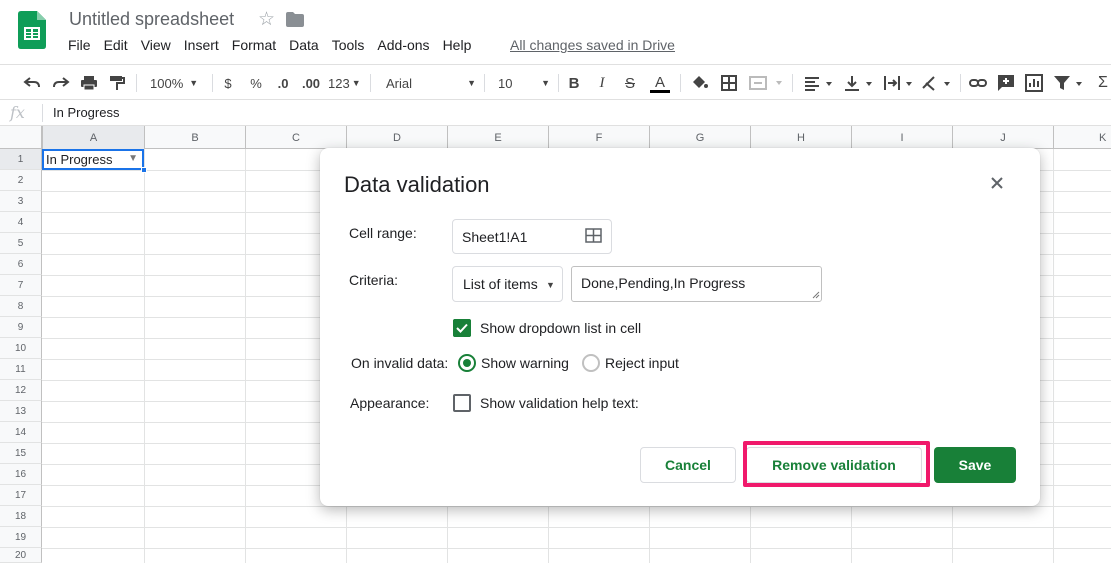  What do you see at coordinates (21, 369) in the screenshot?
I see `row-header: 11` at bounding box center [21, 369].